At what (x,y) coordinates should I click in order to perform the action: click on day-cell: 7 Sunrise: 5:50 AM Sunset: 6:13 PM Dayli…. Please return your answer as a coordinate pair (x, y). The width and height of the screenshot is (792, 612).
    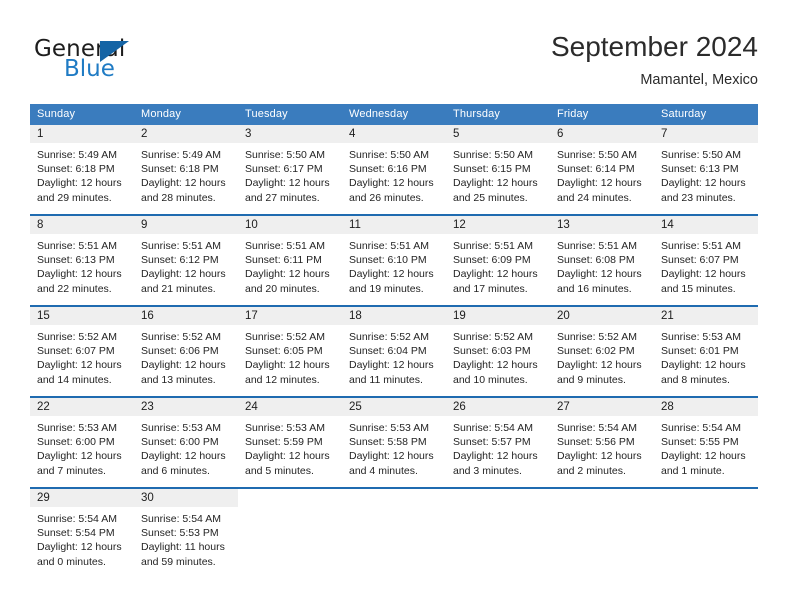
    Looking at the image, I should click on (706, 166).